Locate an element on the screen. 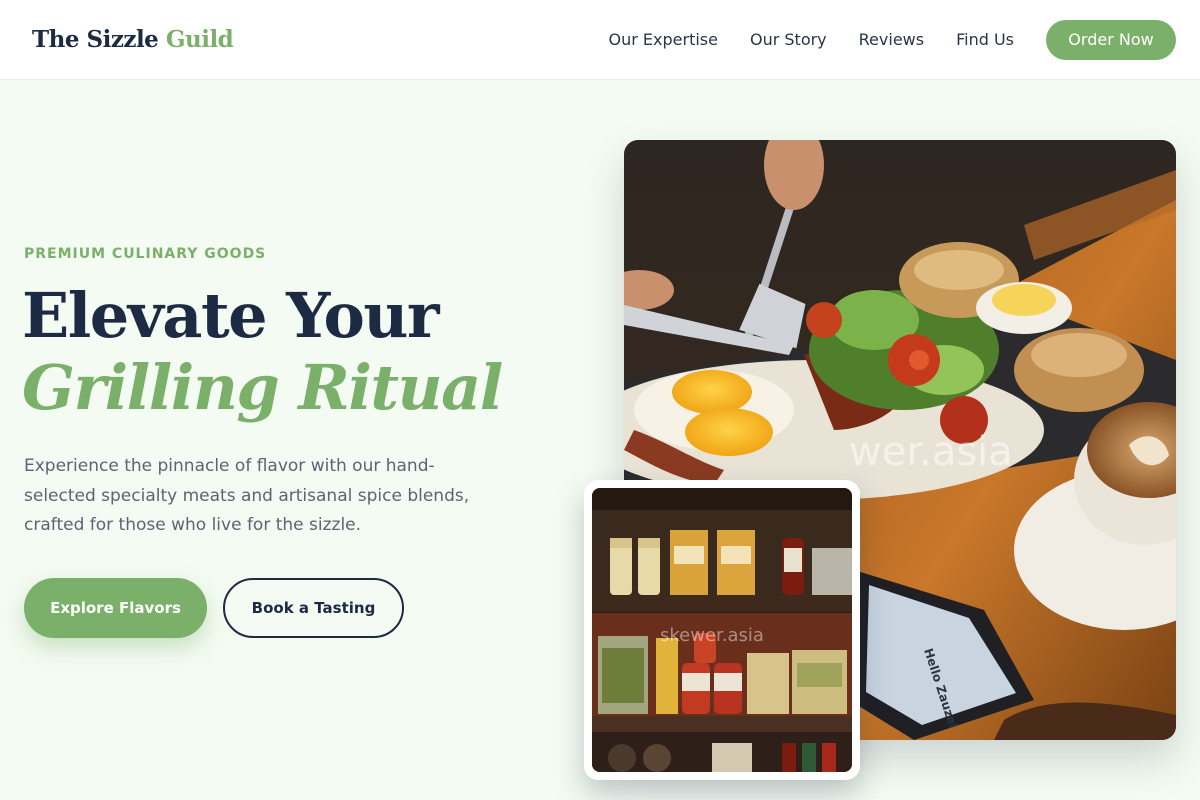 Image resolution: width=1200 pixels, height=800 pixels. explore-flavors-button: Explore Flavors is located at coordinates (115, 608).